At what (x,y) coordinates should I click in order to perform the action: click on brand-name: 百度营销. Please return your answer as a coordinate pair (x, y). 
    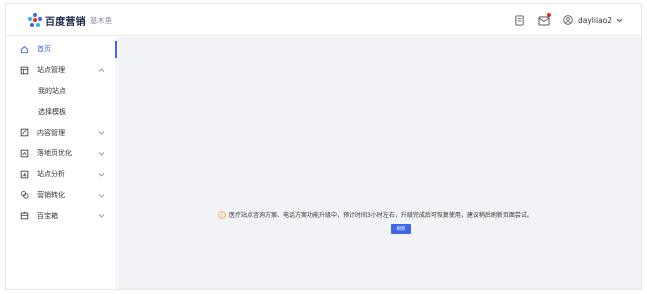
    Looking at the image, I should click on (65, 22).